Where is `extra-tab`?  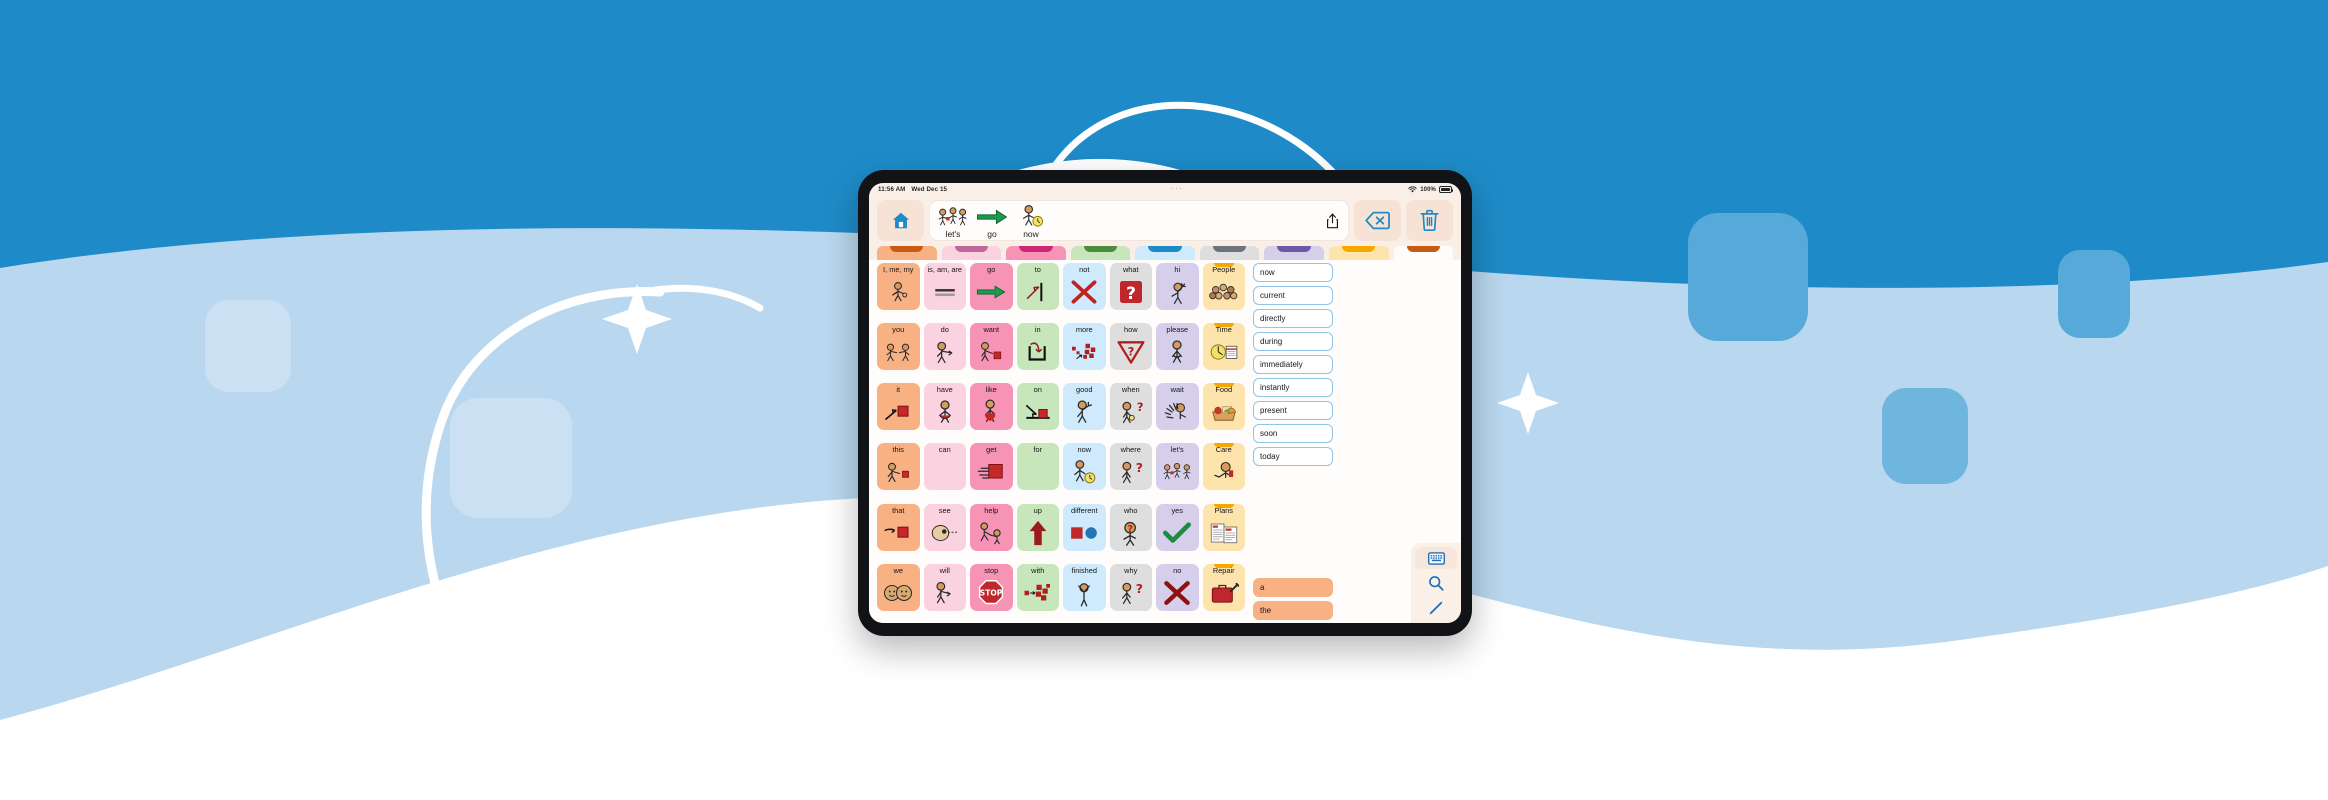 extra-tab is located at coordinates (1423, 253).